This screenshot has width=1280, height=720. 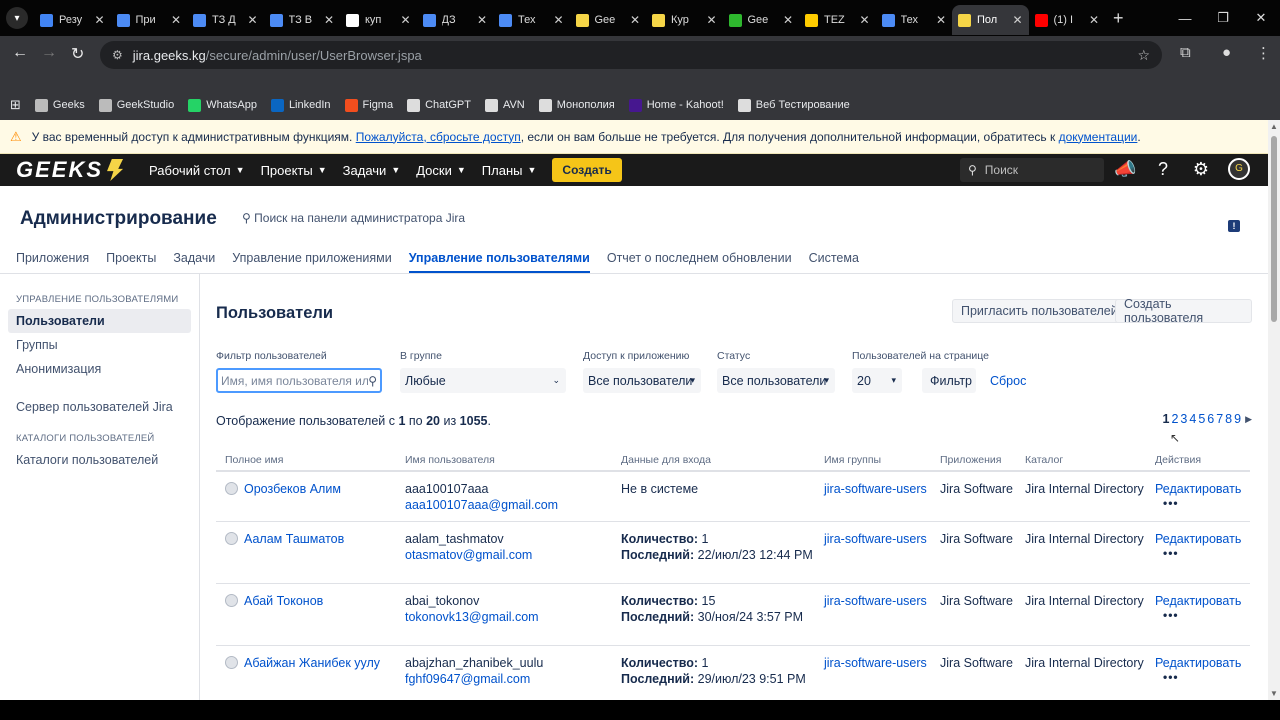 I want to click on admin-tab: Проекты, so click(x=131, y=262).